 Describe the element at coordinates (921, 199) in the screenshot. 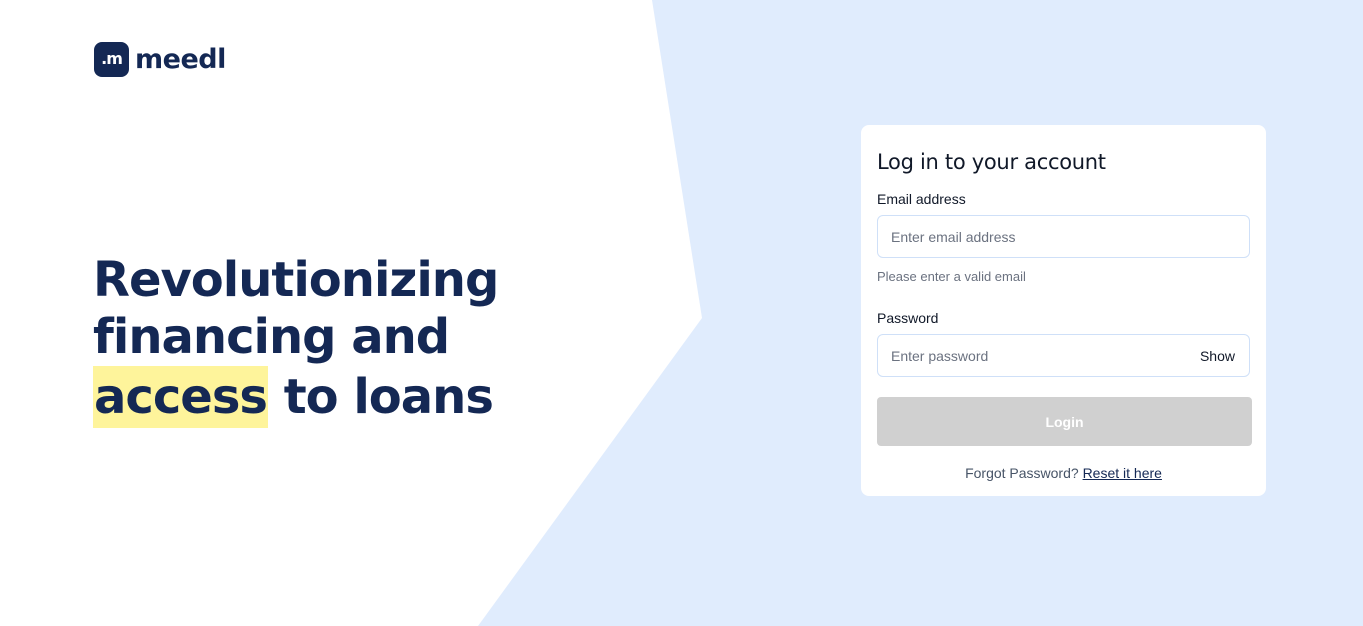

I see `email-label: Email address` at that location.